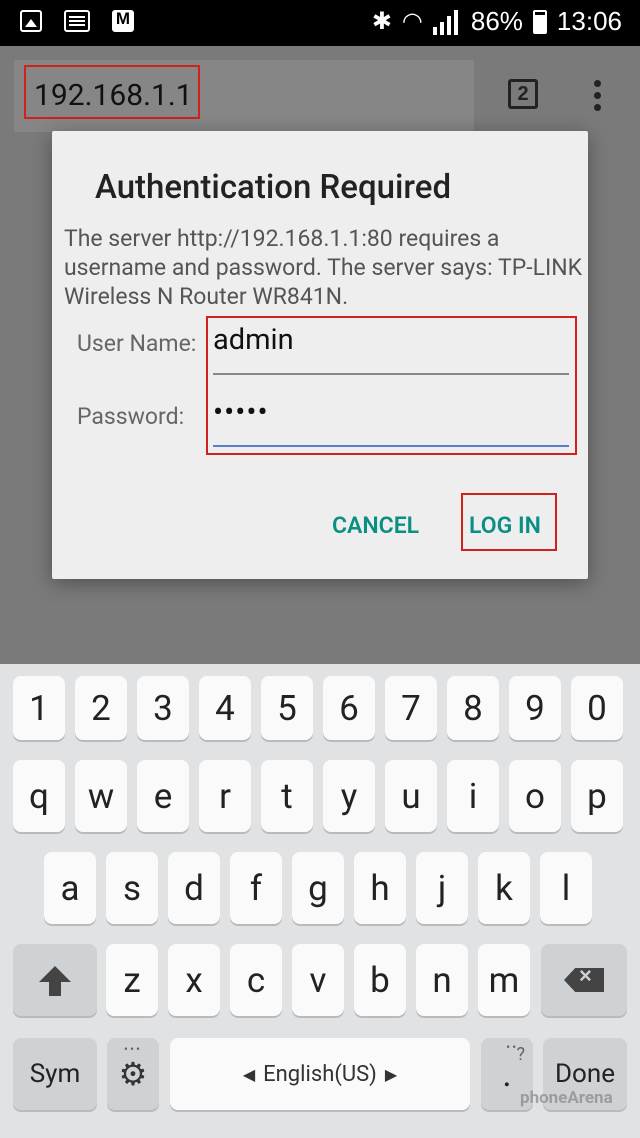 The image size is (640, 1138). What do you see at coordinates (597, 708) in the screenshot?
I see `key-0: 0` at bounding box center [597, 708].